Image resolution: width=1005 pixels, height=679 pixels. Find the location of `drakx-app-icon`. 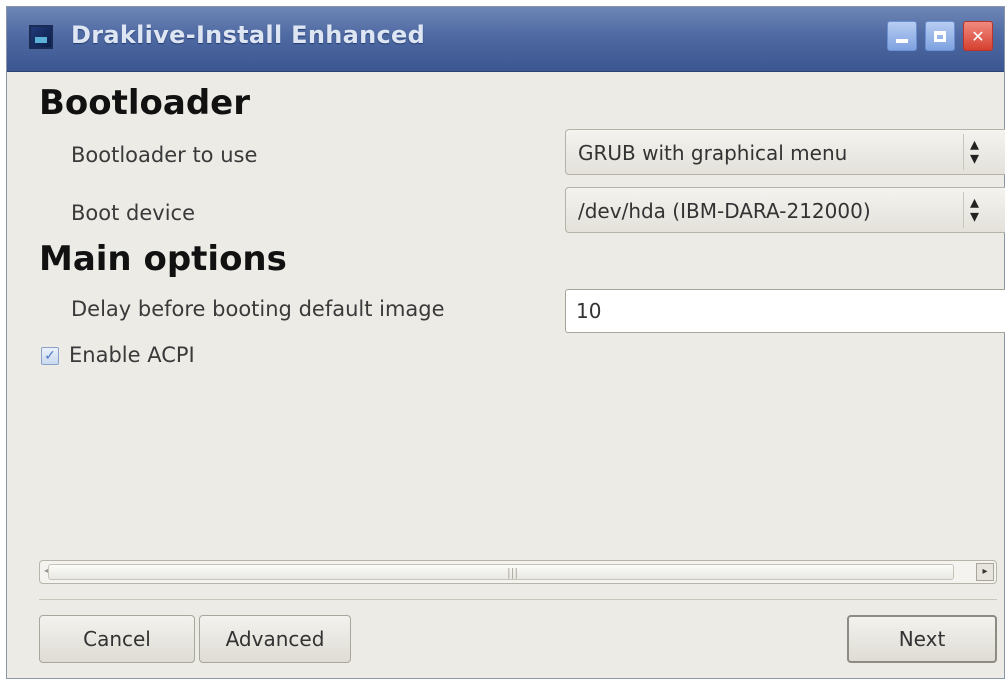

drakx-app-icon is located at coordinates (41, 37).